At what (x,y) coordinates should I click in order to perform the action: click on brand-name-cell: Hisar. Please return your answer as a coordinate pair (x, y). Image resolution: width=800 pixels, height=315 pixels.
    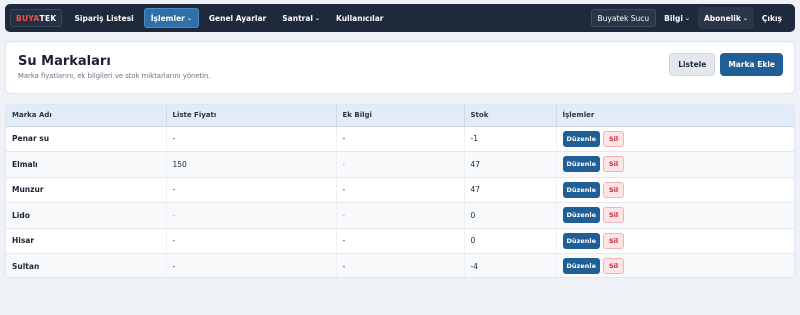
    Looking at the image, I should click on (86, 241).